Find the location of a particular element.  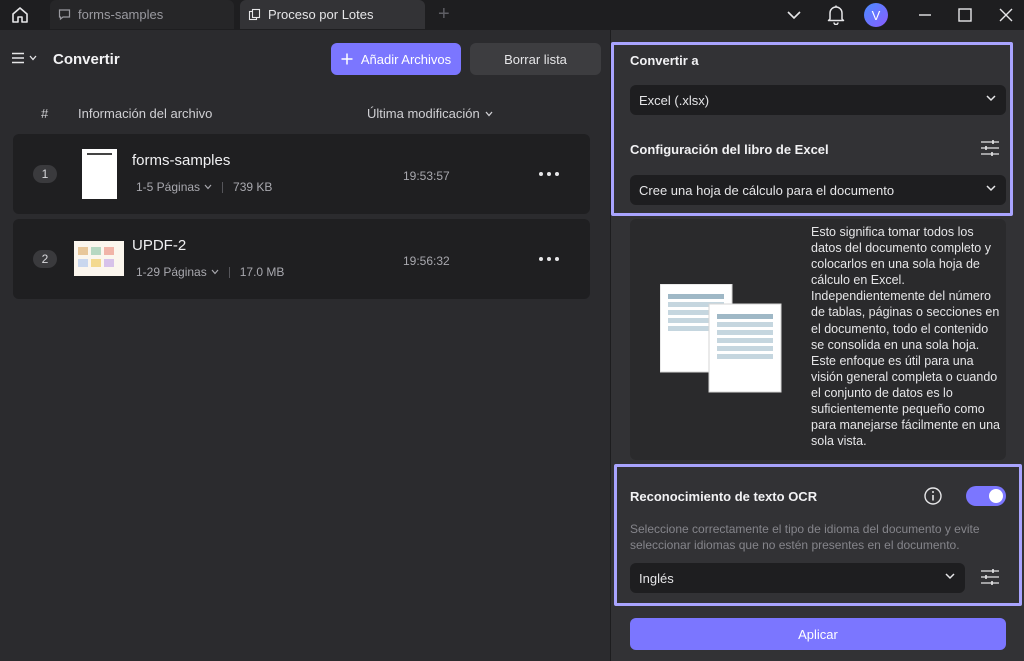

ocr-label: Reconocimiento de texto OCR is located at coordinates (724, 496).